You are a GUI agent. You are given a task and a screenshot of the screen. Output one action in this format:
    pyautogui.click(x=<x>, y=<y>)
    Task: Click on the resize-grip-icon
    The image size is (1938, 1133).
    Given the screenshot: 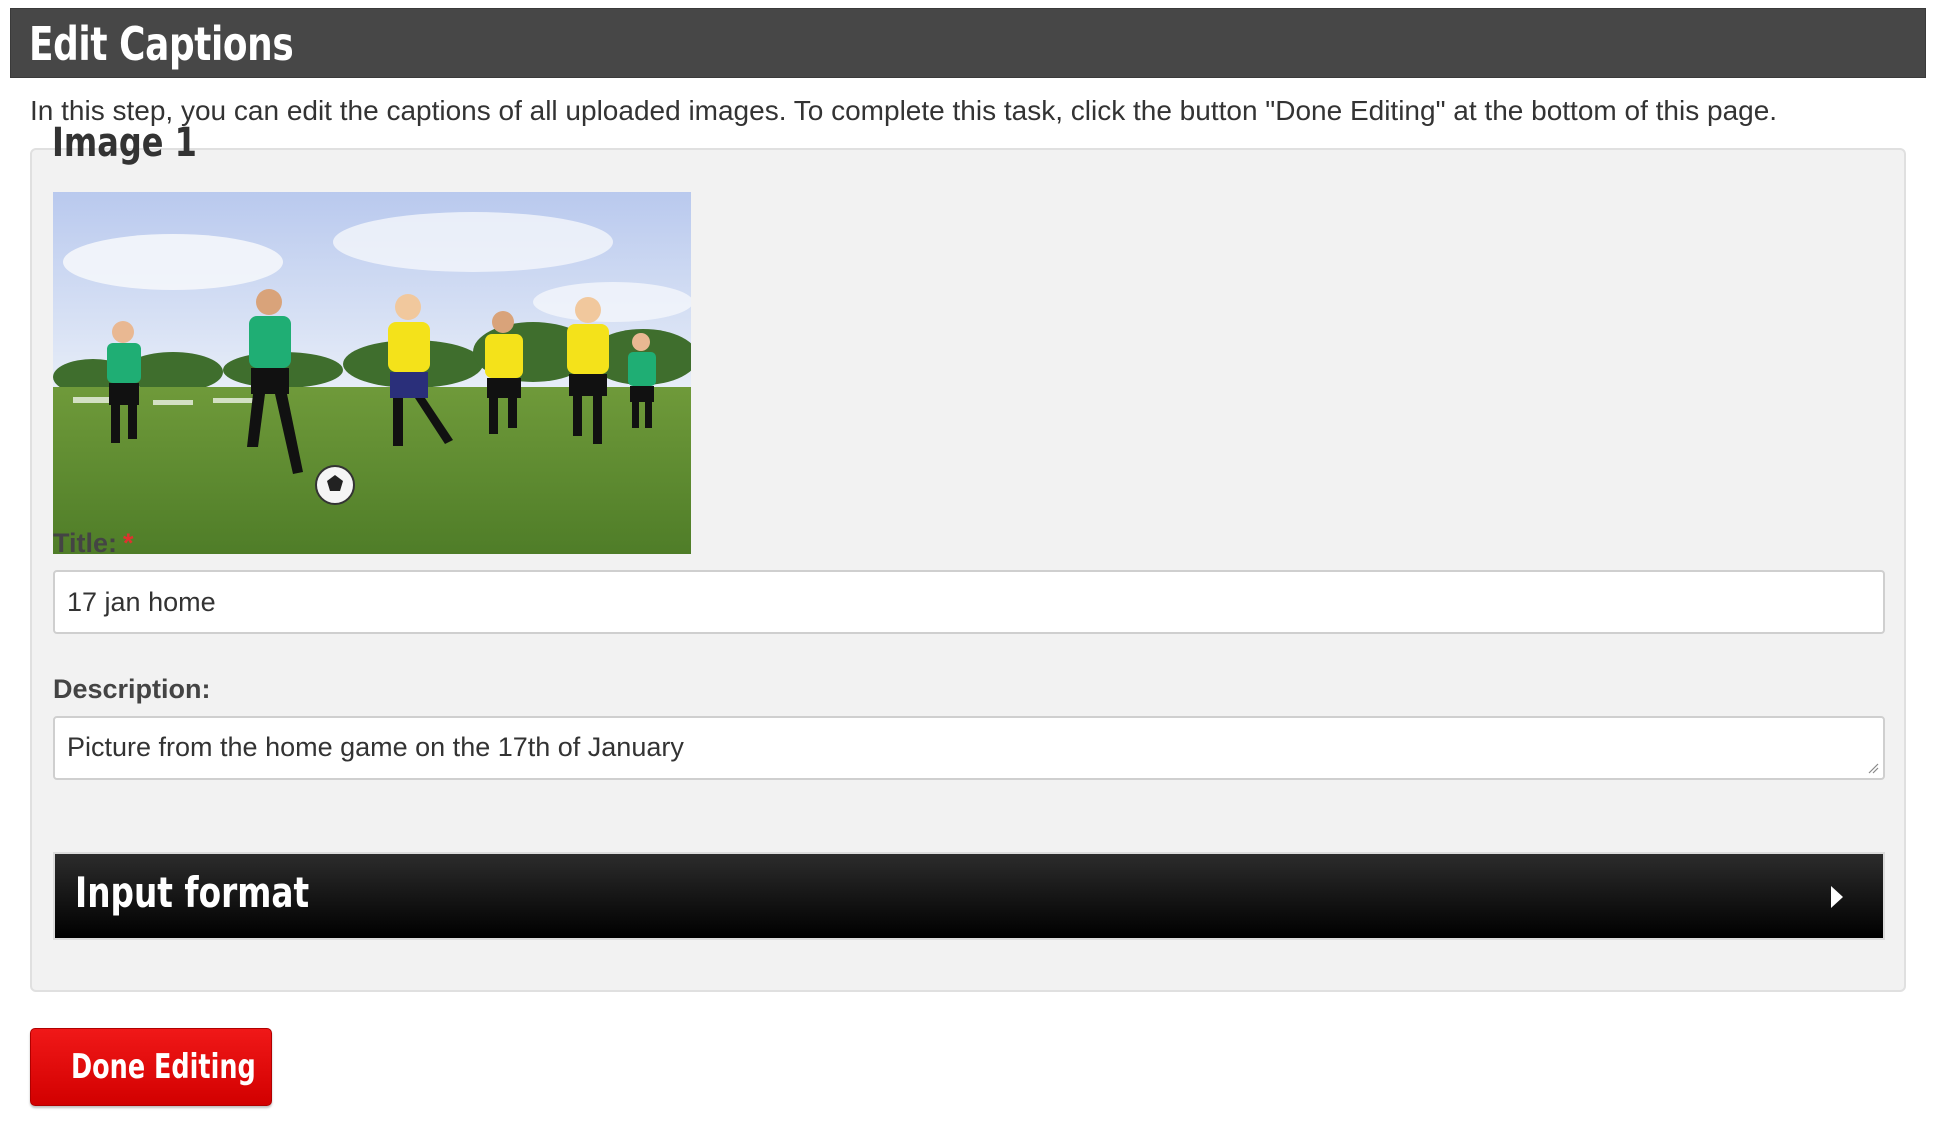 What is the action you would take?
    pyautogui.click(x=1873, y=768)
    